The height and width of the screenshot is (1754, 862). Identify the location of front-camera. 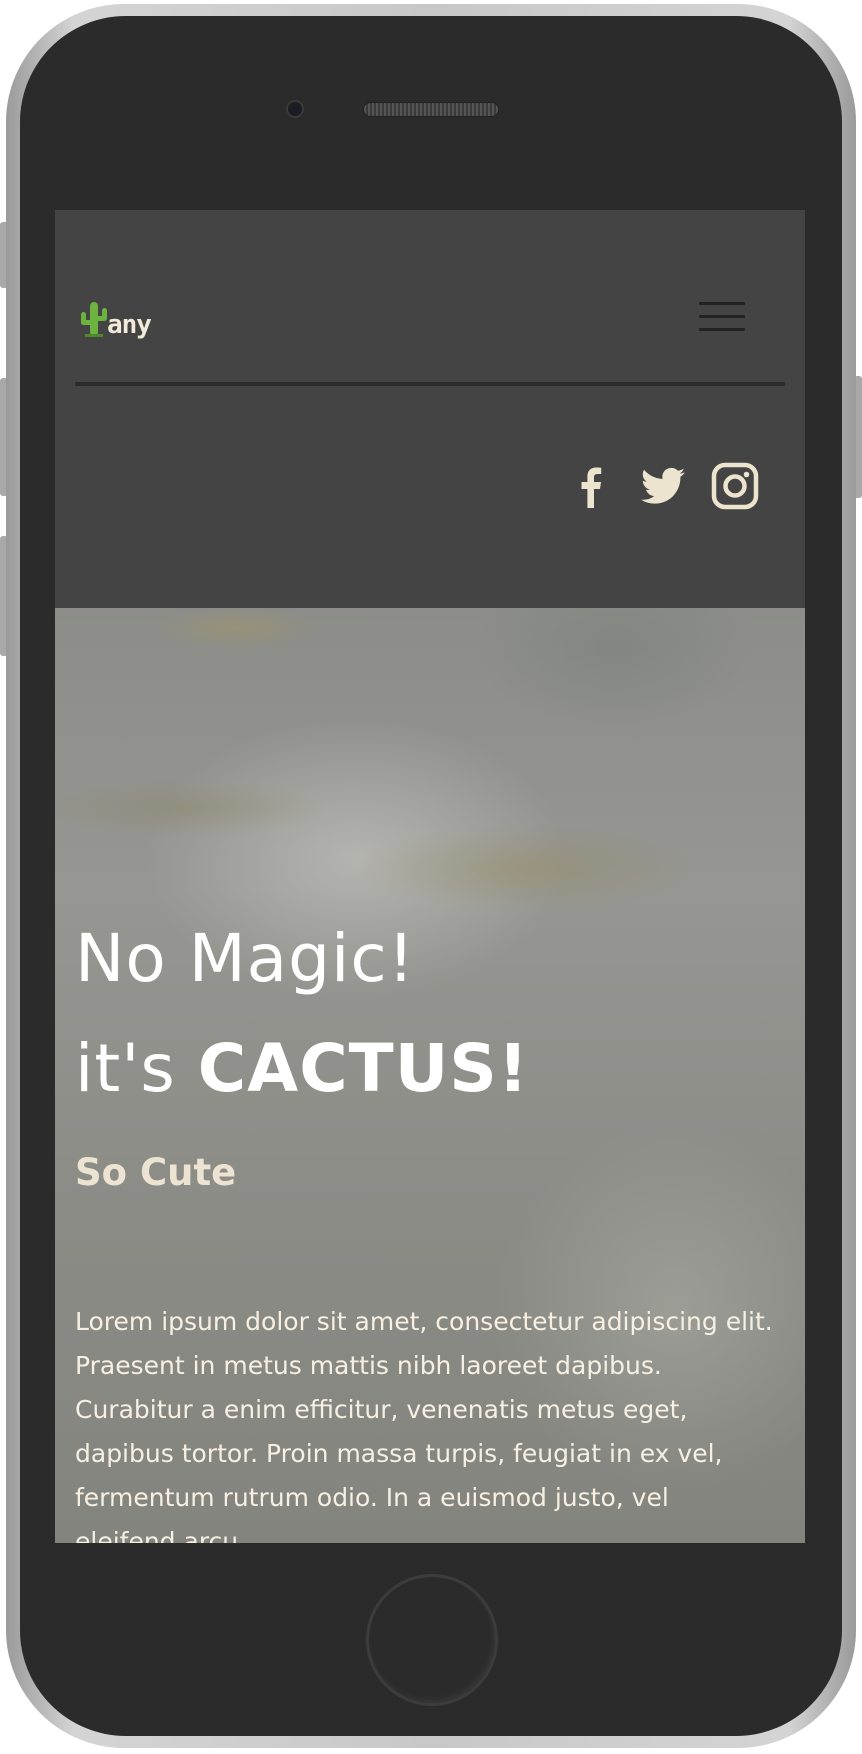
(295, 109).